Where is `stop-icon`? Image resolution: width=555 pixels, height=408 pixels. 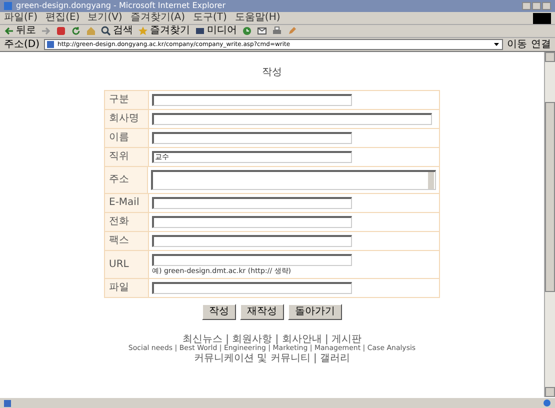
stop-icon is located at coordinates (61, 31).